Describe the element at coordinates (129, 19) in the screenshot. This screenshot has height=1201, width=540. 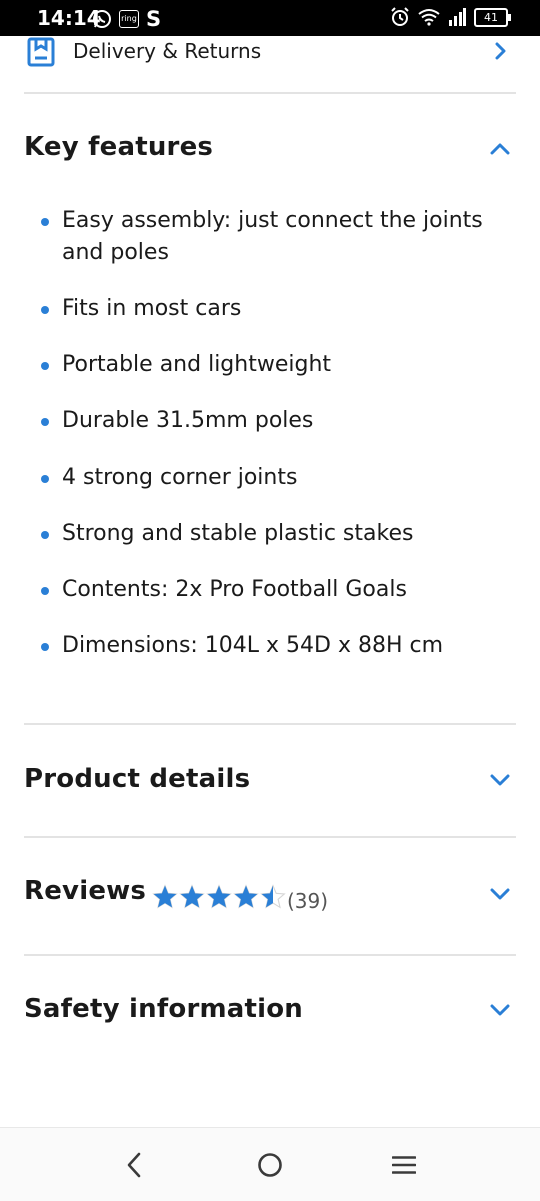
I see `ring-icon: ring` at that location.